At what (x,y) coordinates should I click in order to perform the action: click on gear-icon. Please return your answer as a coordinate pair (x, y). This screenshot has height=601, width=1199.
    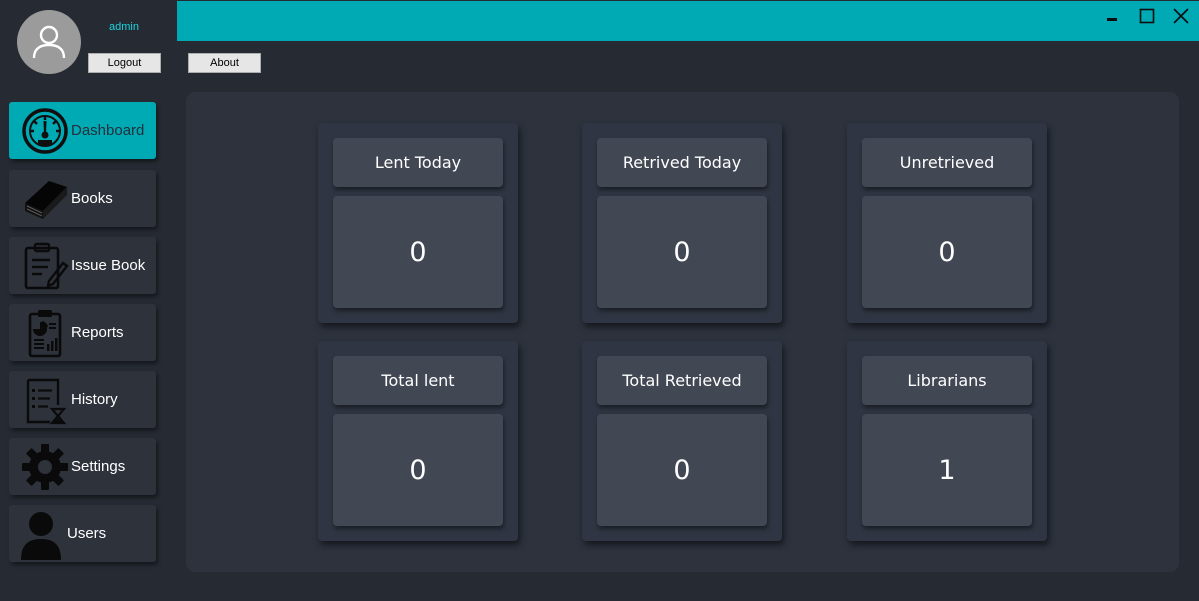
    Looking at the image, I should click on (45, 467).